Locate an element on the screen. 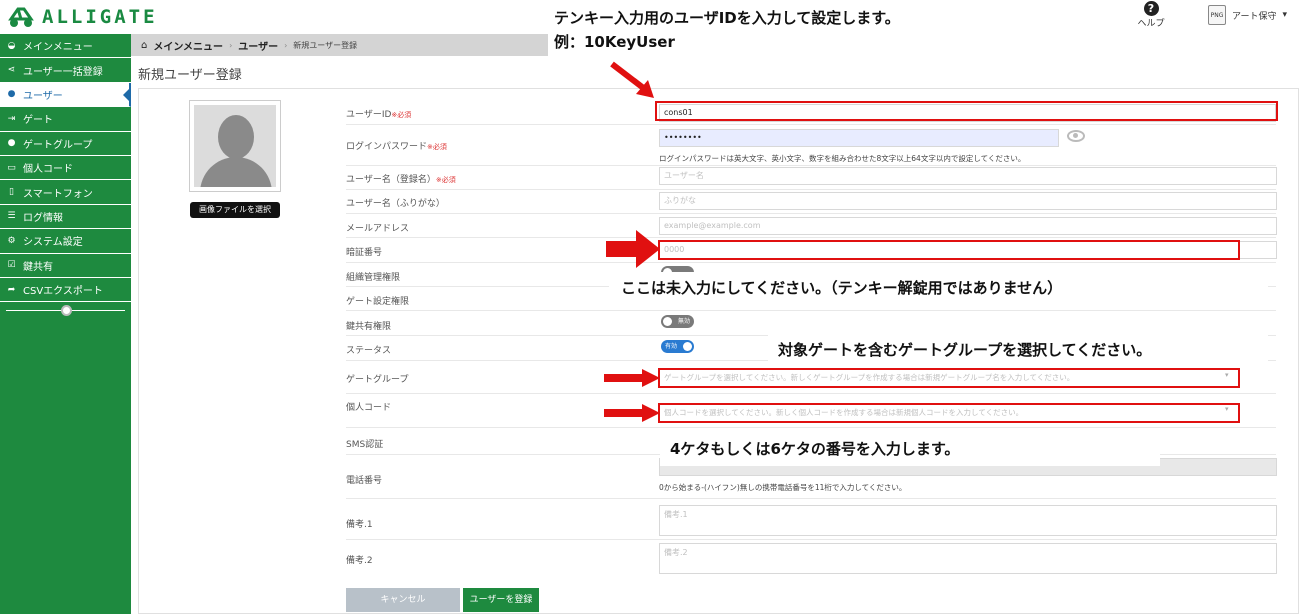  gear-icon: ⚙ is located at coordinates (11, 240).